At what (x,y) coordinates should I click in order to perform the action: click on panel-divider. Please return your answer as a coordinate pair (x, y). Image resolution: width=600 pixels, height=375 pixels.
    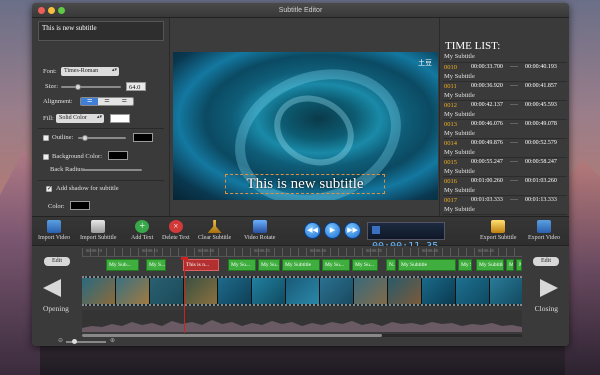
    Looking at the image, I should click on (101, 180).